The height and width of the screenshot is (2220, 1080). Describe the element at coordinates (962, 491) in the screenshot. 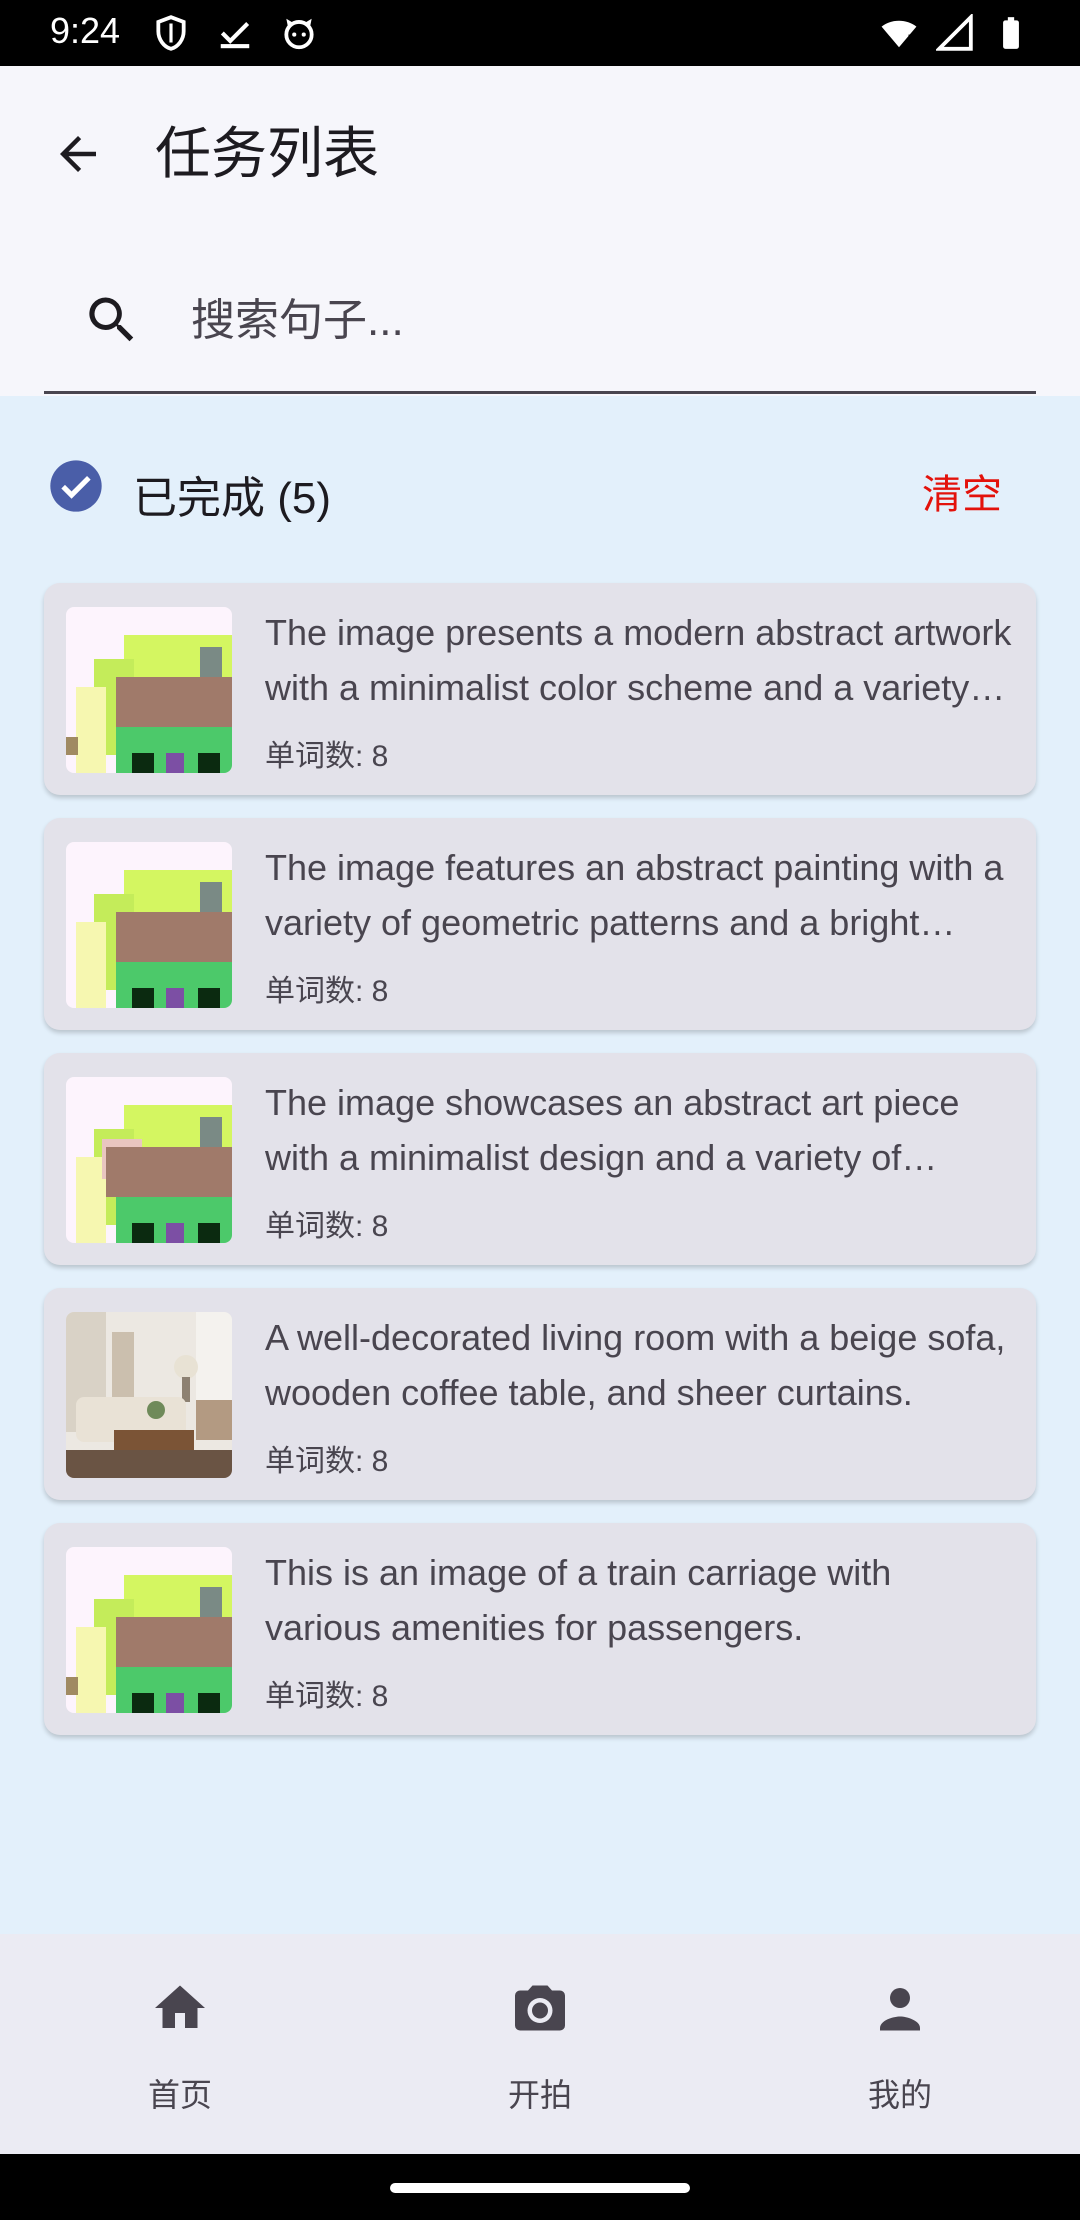

I see `clear-button: 清空` at that location.